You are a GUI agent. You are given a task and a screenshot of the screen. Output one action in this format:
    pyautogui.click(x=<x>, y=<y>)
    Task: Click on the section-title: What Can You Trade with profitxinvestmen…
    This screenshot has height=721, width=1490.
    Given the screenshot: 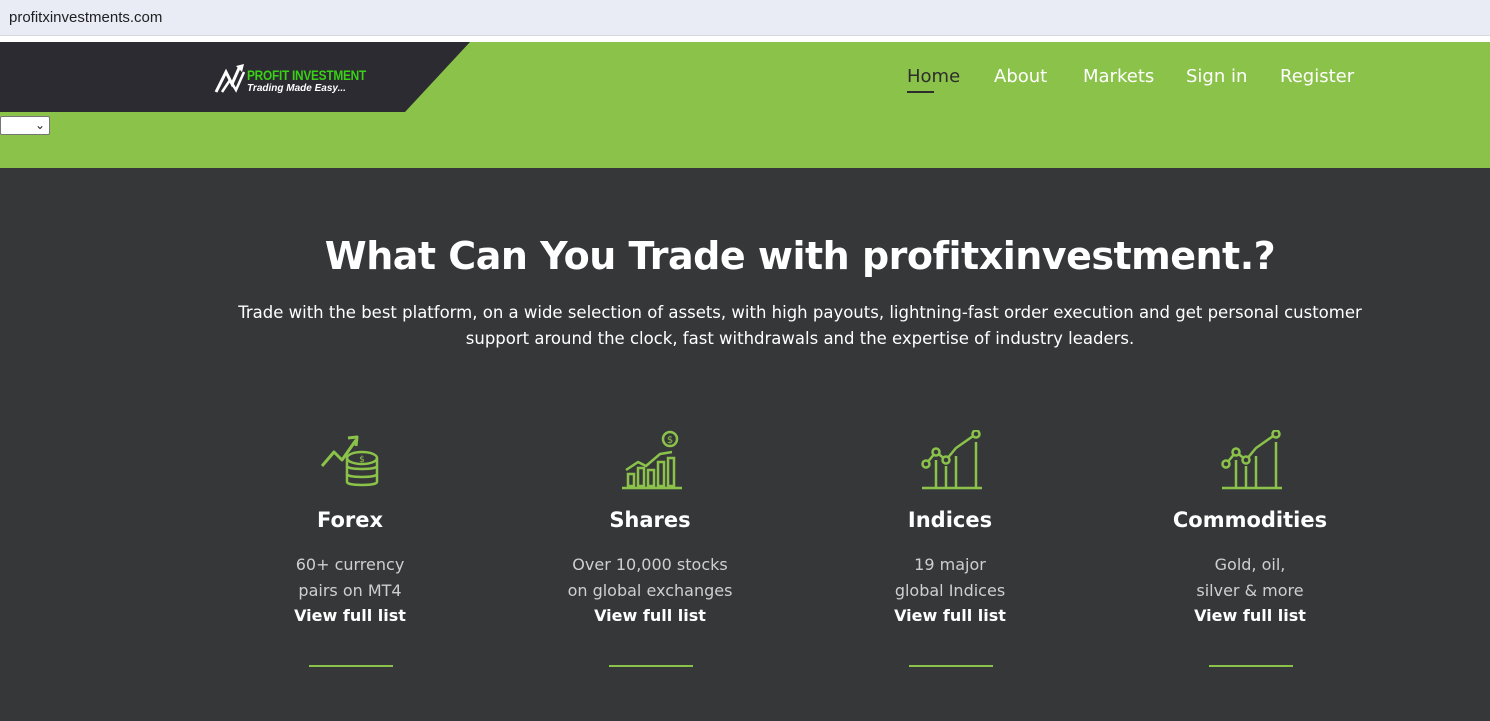 What is the action you would take?
    pyautogui.click(x=800, y=256)
    